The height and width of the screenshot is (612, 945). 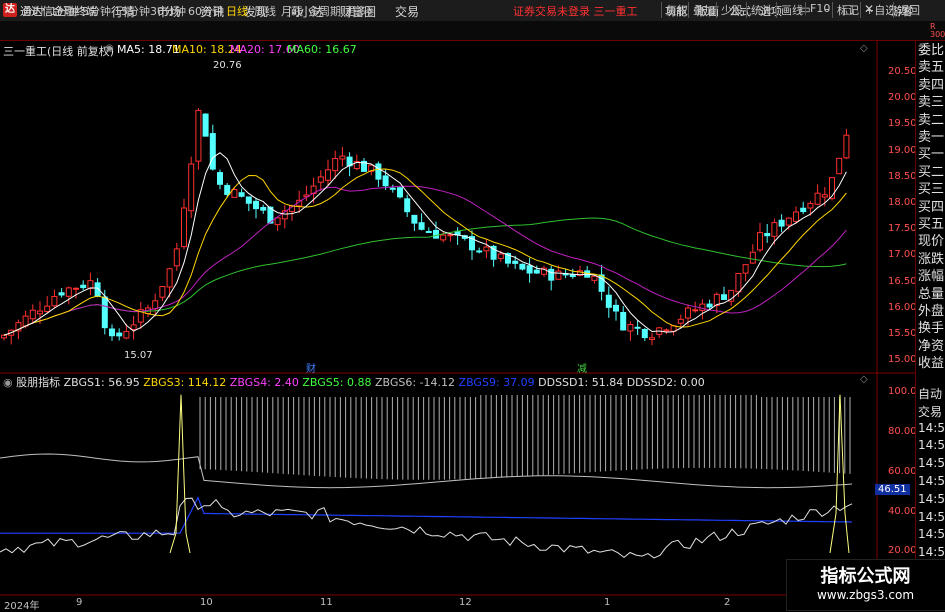 I want to click on time-entry-4: 14:56, so click(x=931, y=463).